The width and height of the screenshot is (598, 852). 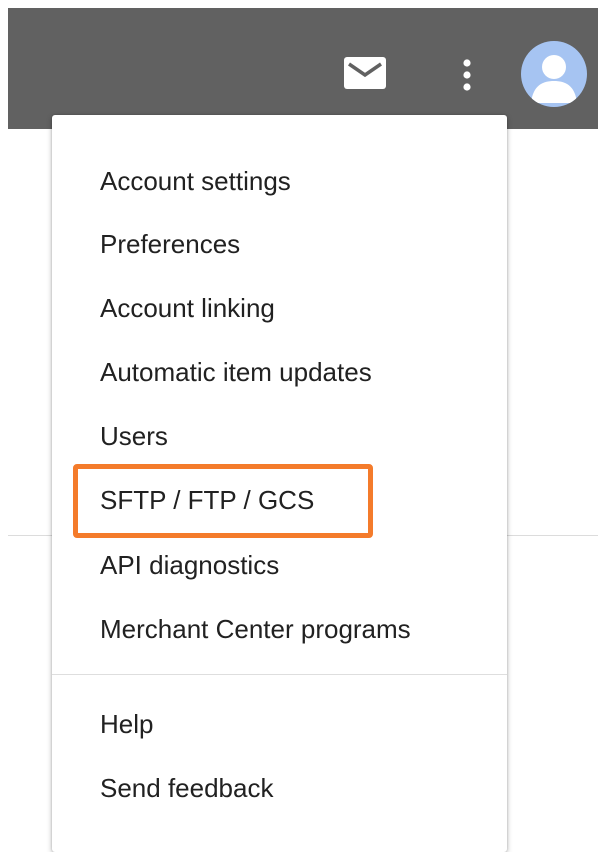 I want to click on menu-item-account-linking: Account linking, so click(x=279, y=308).